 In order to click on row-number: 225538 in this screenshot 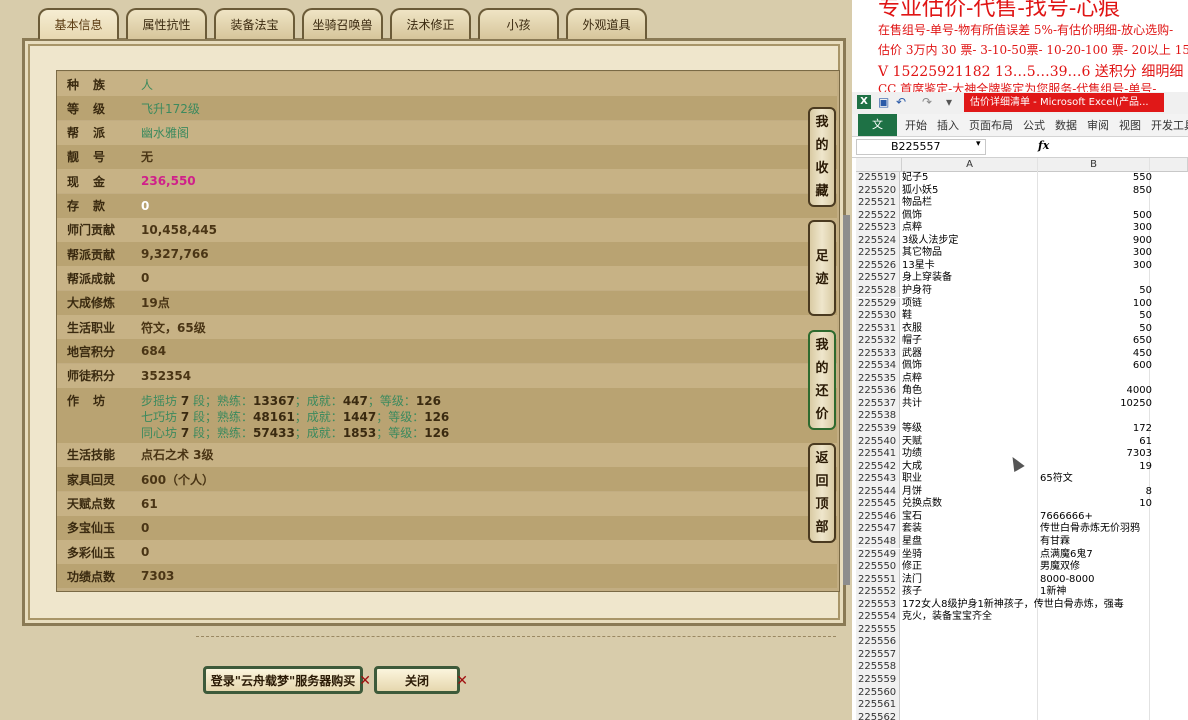, I will do `click(878, 416)`.